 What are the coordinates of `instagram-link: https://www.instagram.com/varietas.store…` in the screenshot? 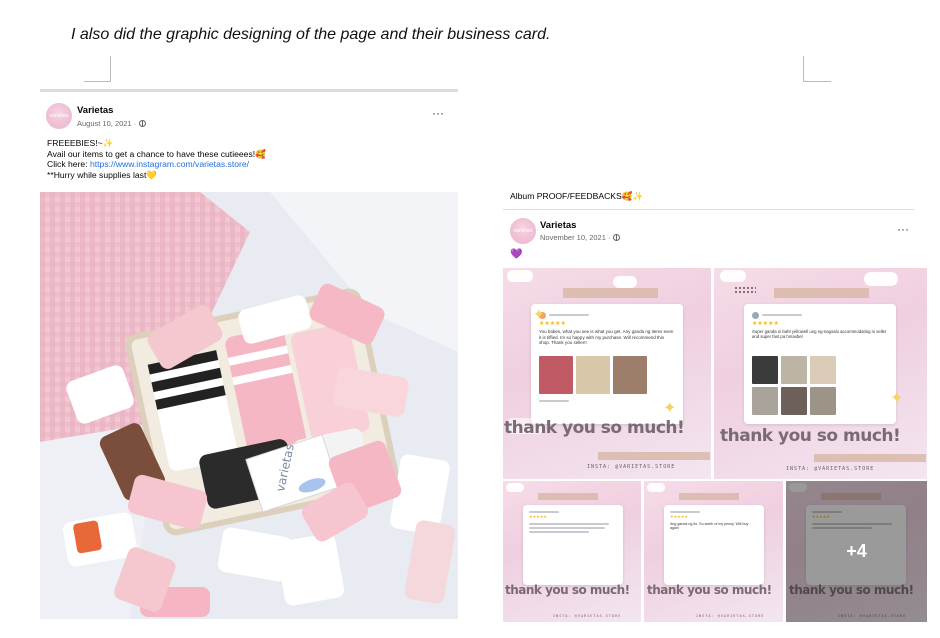 It's located at (169, 164).